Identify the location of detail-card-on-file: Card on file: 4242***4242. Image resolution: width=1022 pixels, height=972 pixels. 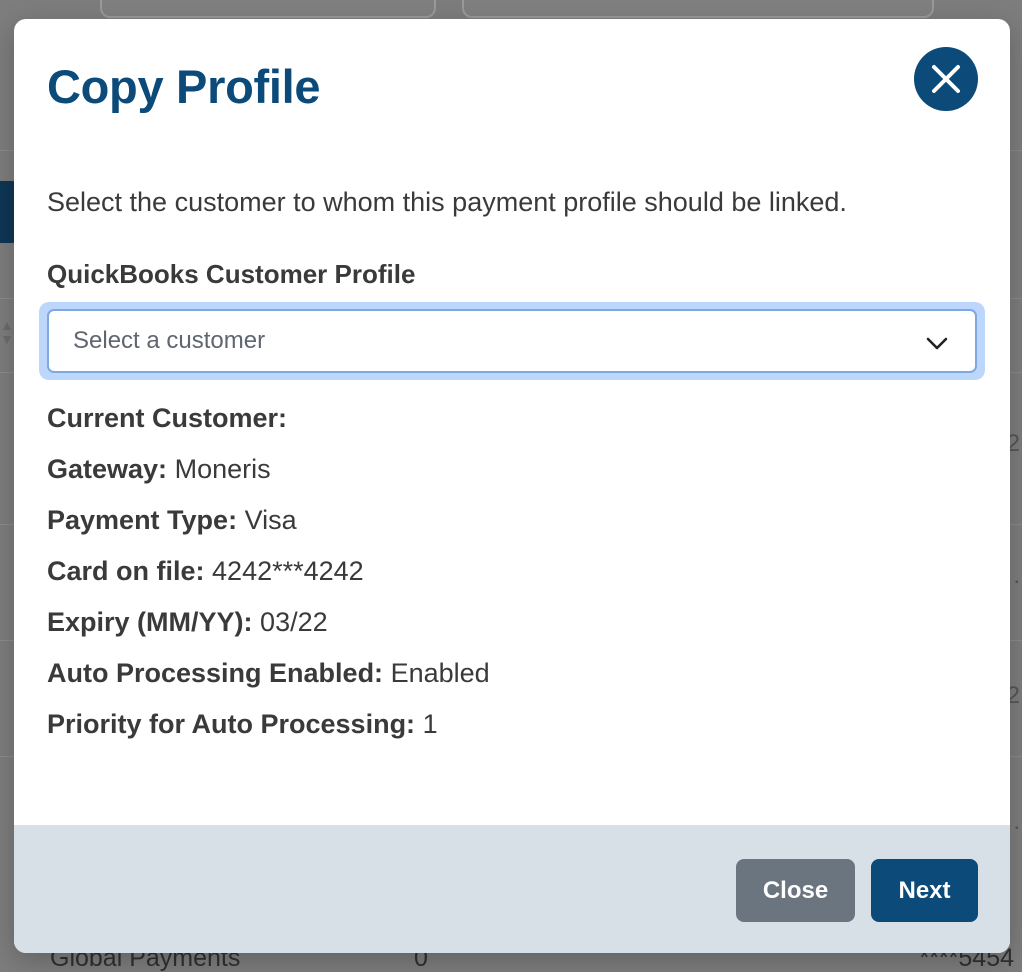
(268, 581).